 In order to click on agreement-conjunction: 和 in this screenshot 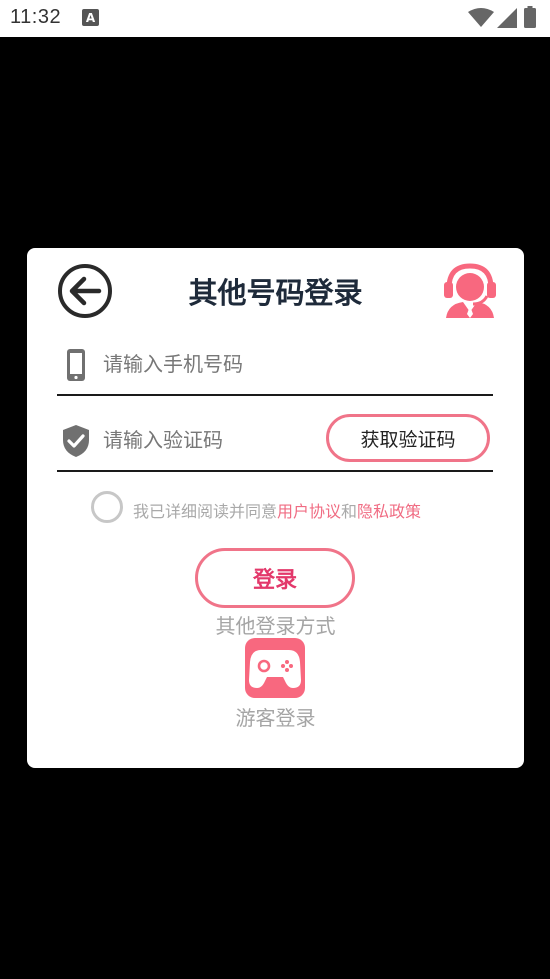, I will do `click(349, 511)`.